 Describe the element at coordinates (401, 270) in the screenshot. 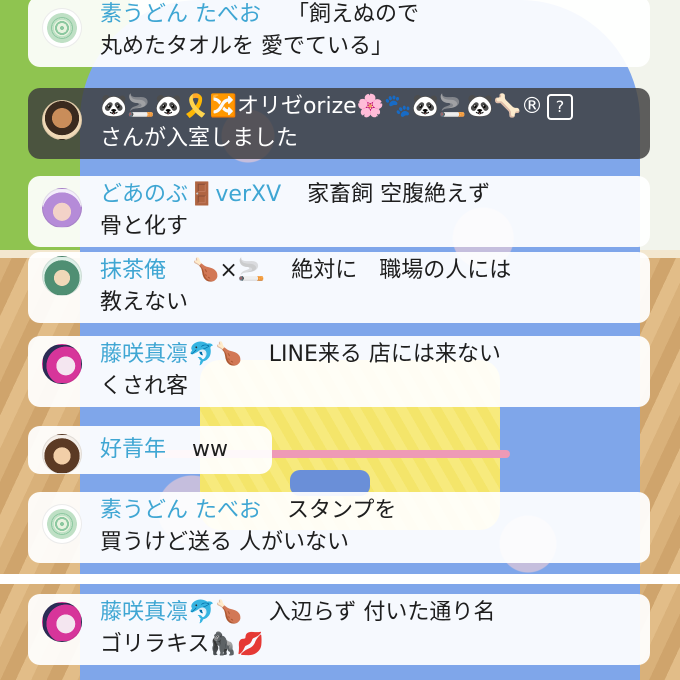

I see `message-text: 絶対に 職場の人には` at that location.